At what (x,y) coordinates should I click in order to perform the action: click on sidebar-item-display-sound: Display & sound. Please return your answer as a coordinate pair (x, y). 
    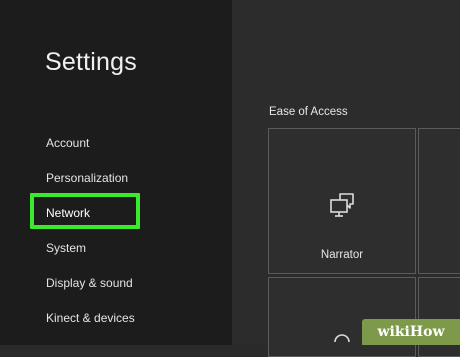
    Looking at the image, I should click on (89, 283).